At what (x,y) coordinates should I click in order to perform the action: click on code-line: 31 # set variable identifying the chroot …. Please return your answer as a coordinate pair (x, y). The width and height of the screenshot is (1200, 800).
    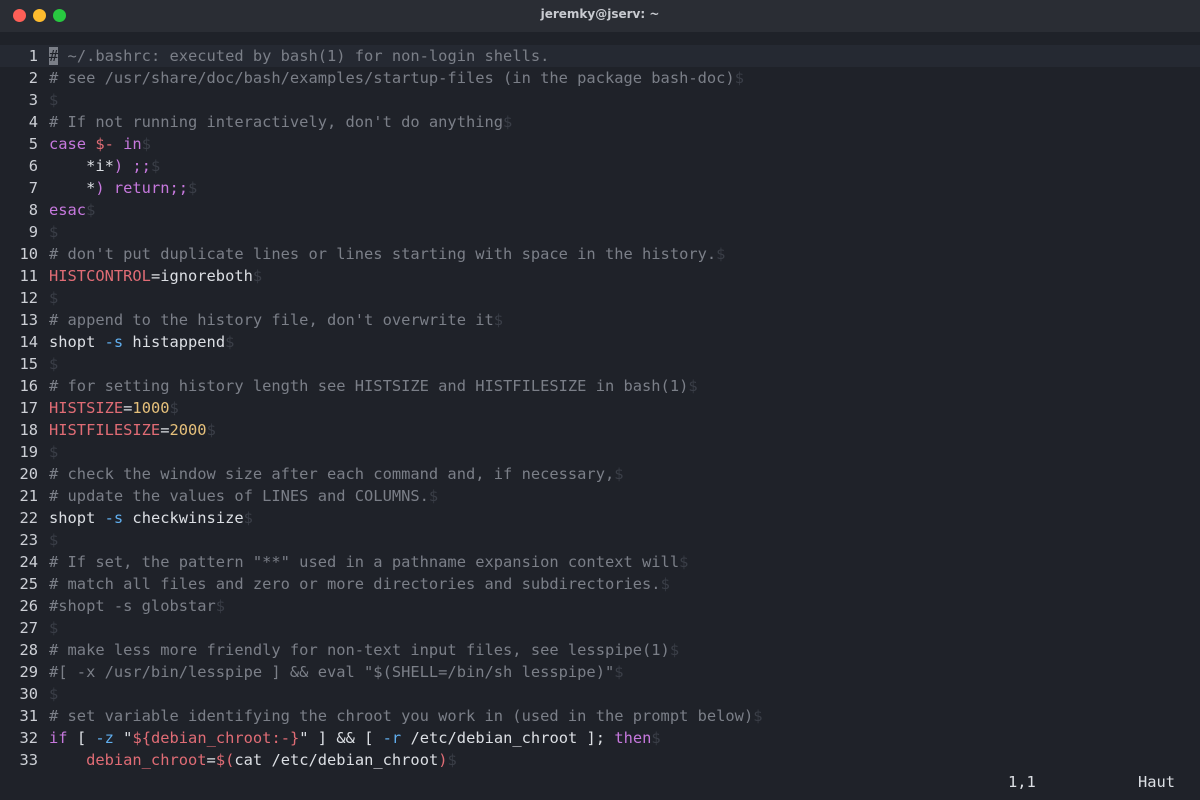
    Looking at the image, I should click on (600, 716).